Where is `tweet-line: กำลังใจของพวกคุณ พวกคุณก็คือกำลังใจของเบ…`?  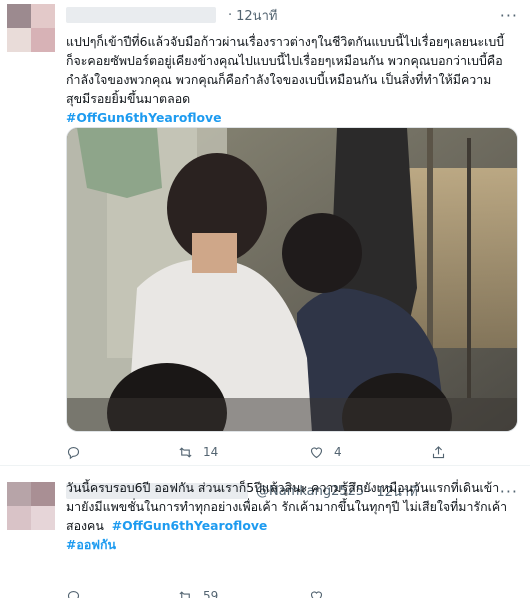 tweet-line: กำลังใจของพวกคุณ พวกคุณก็คือกำลังใจของเบ… is located at coordinates (279, 79).